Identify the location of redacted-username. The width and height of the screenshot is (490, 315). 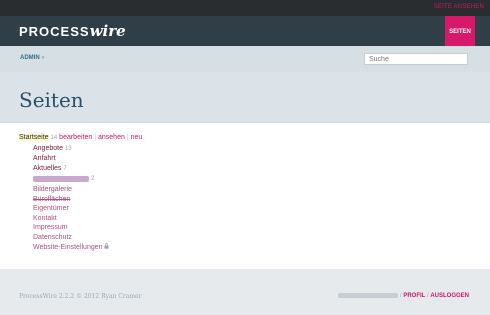
(368, 295).